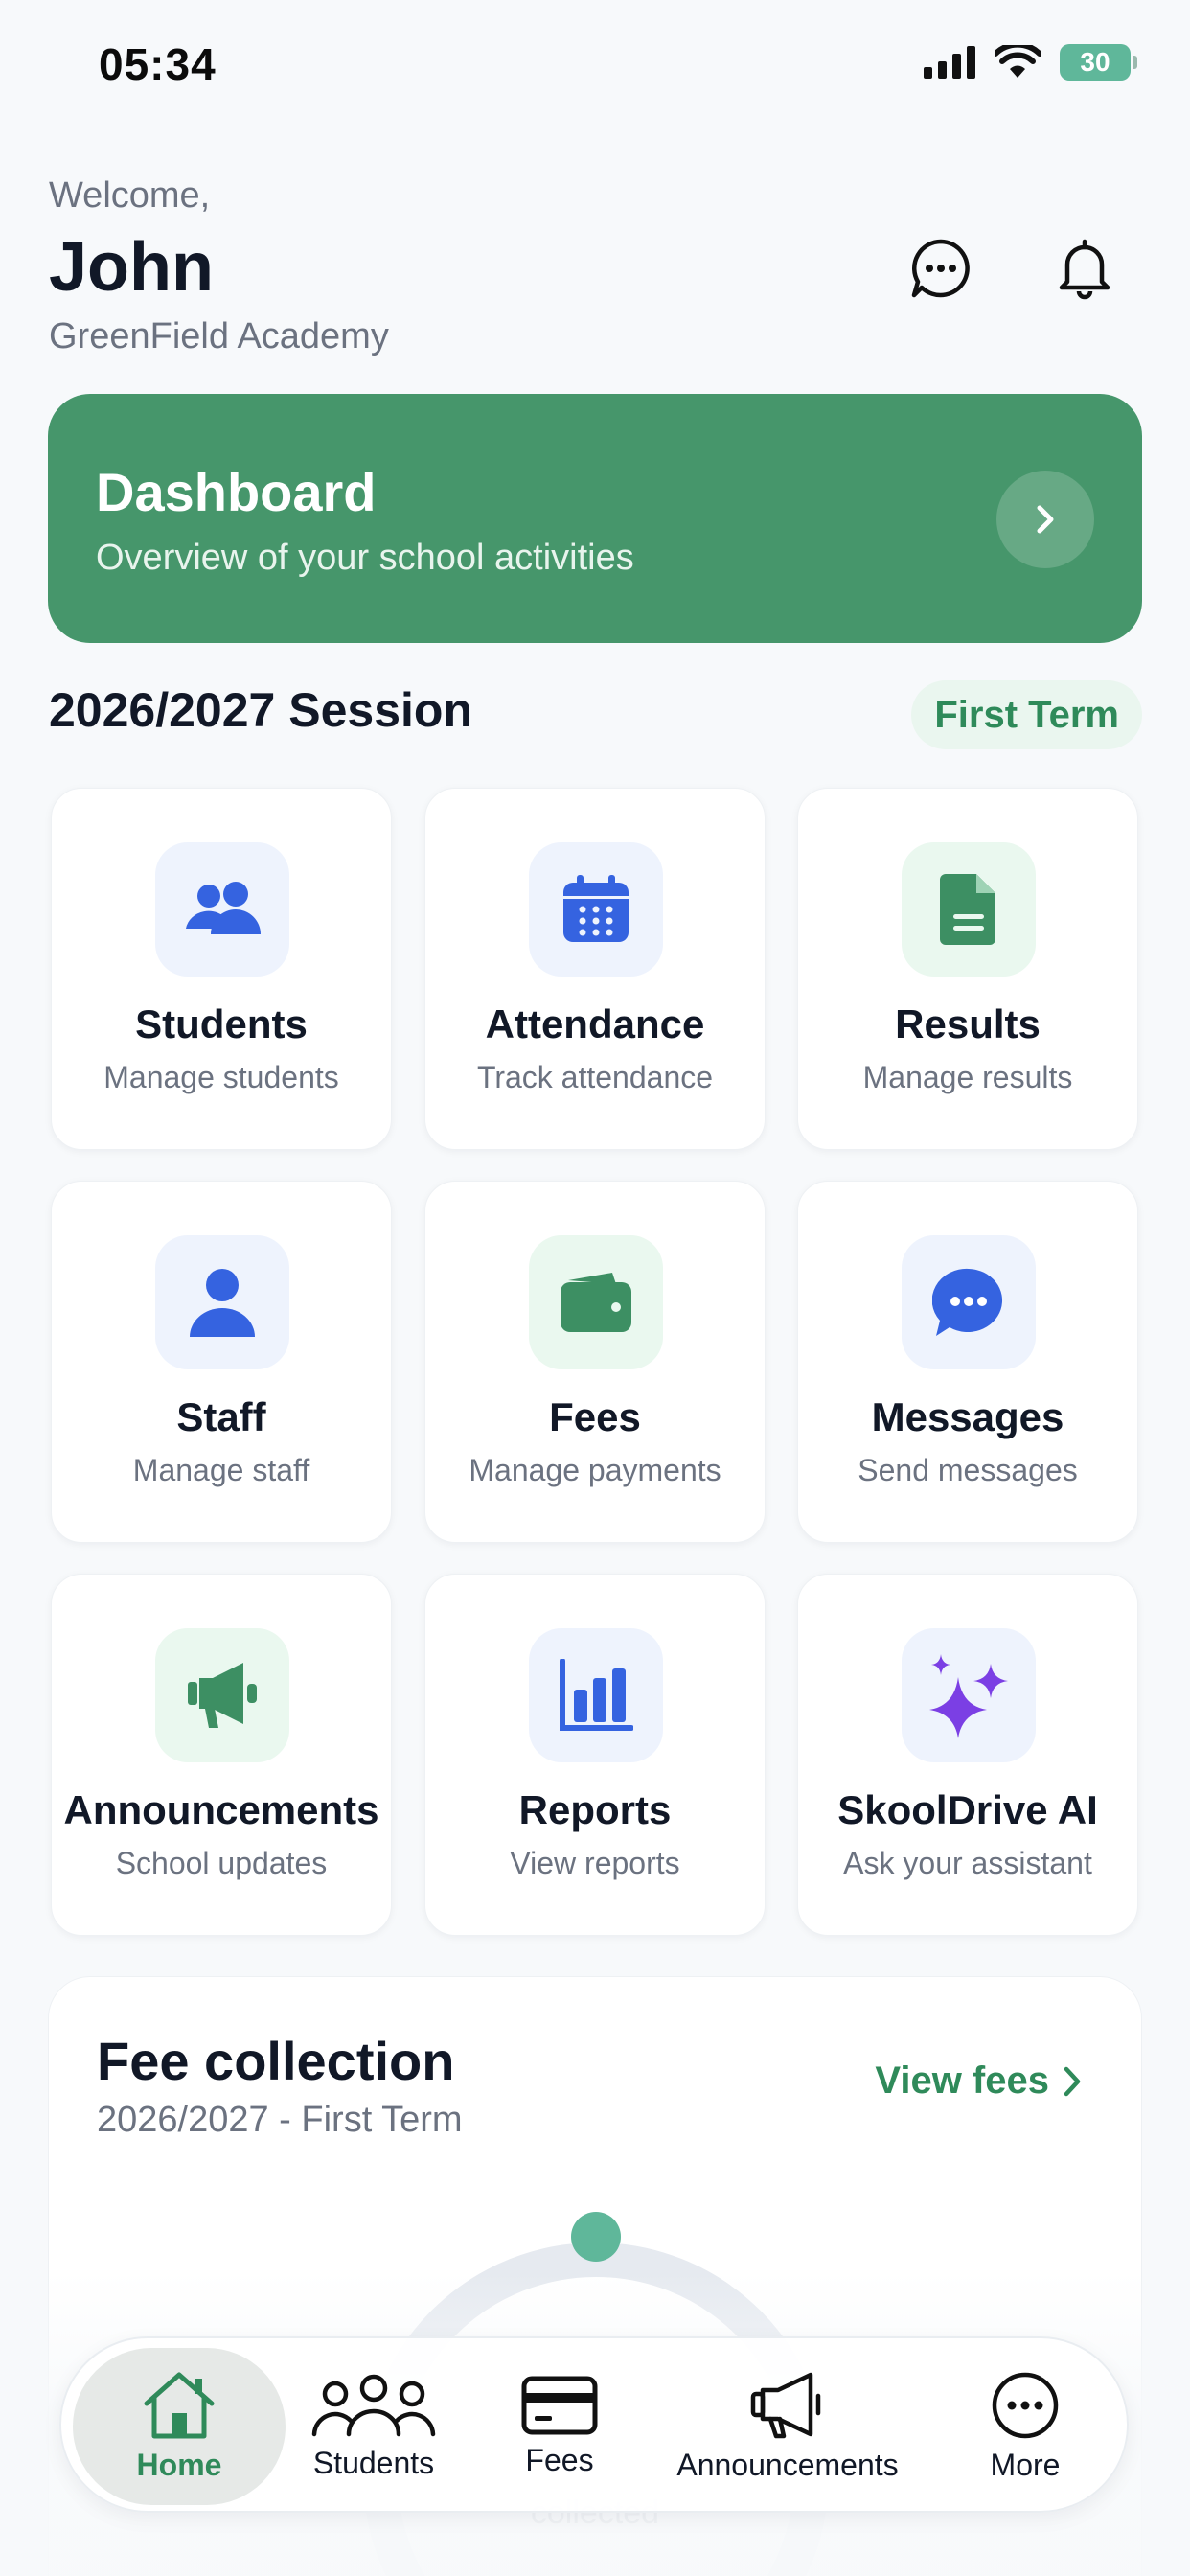 The height and width of the screenshot is (2576, 1190). I want to click on chevron-right-icon, so click(1045, 519).